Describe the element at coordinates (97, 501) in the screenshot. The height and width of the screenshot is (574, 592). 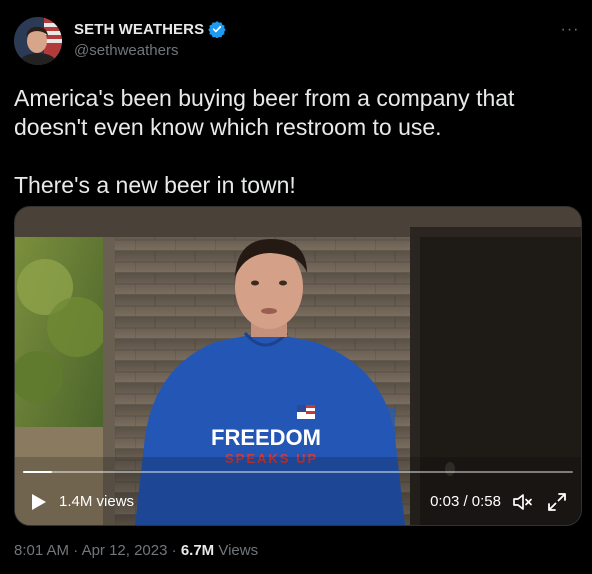
I see `video-view-count: 1.4M views` at that location.